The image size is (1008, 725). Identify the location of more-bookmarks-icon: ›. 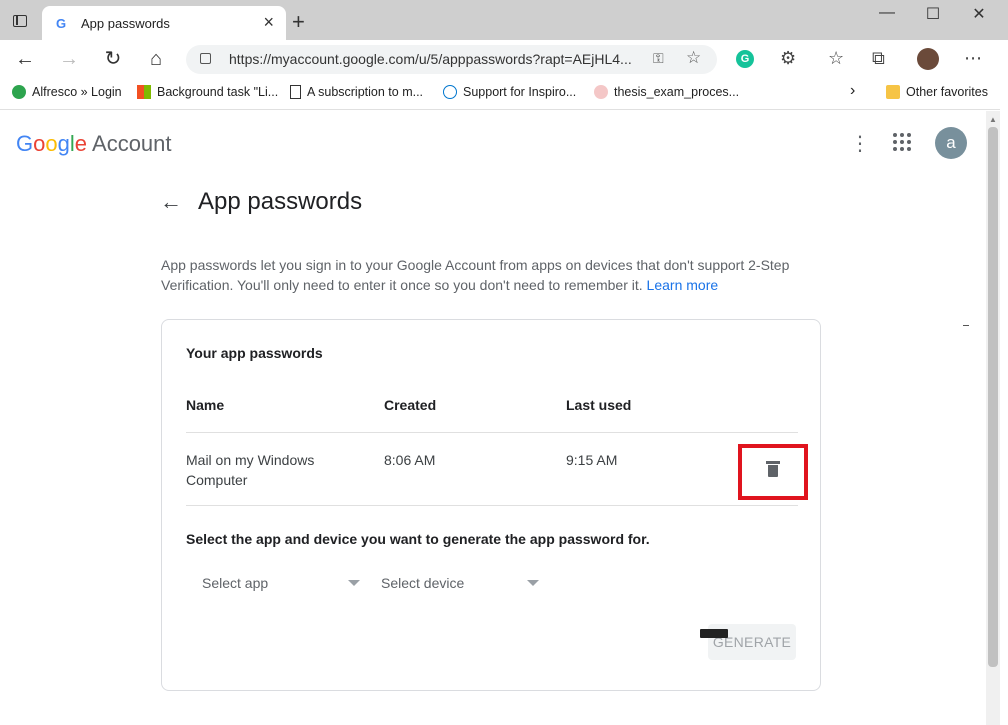
(852, 91).